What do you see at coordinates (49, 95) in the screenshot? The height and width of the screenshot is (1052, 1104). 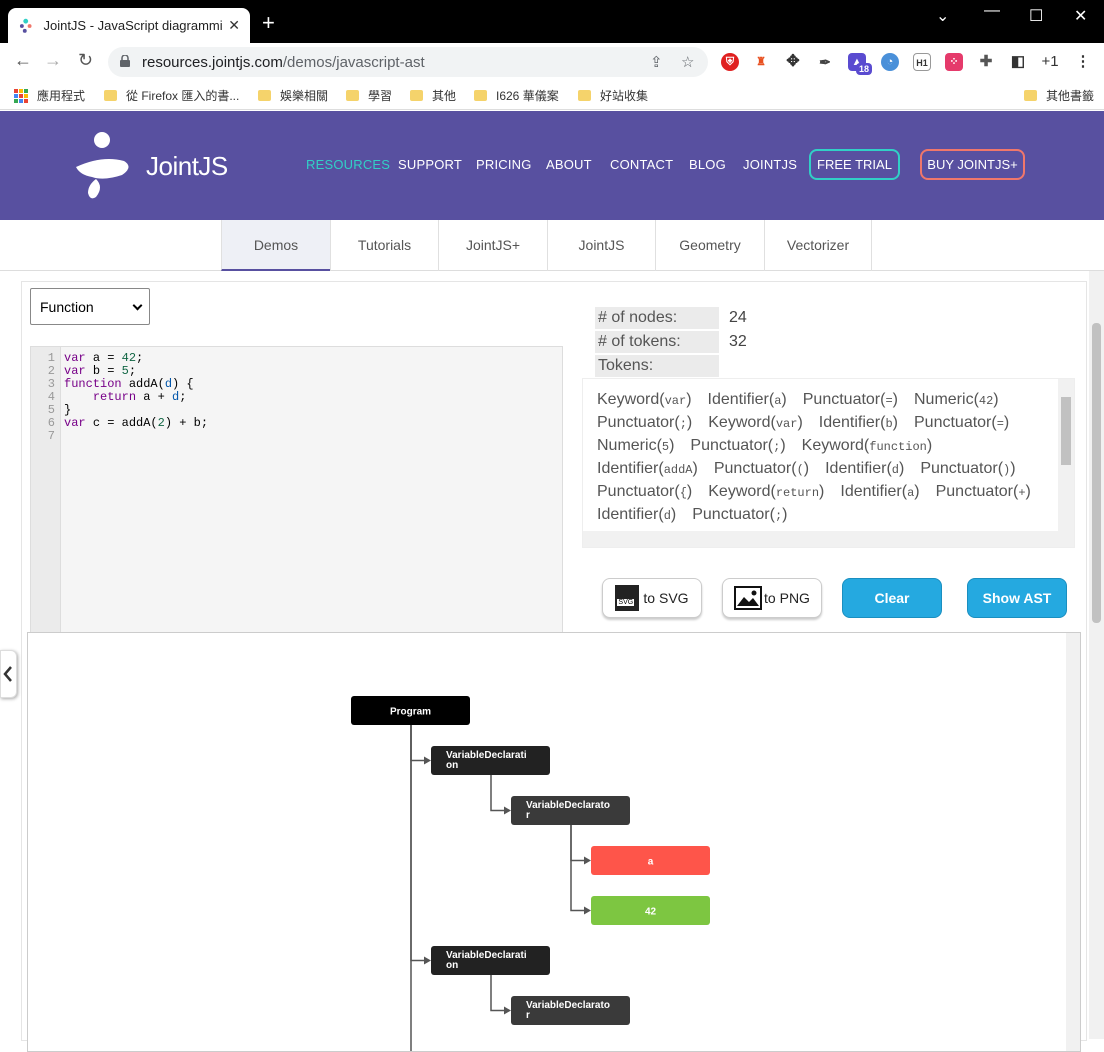 I see `bookmark-apps: 應用程式` at bounding box center [49, 95].